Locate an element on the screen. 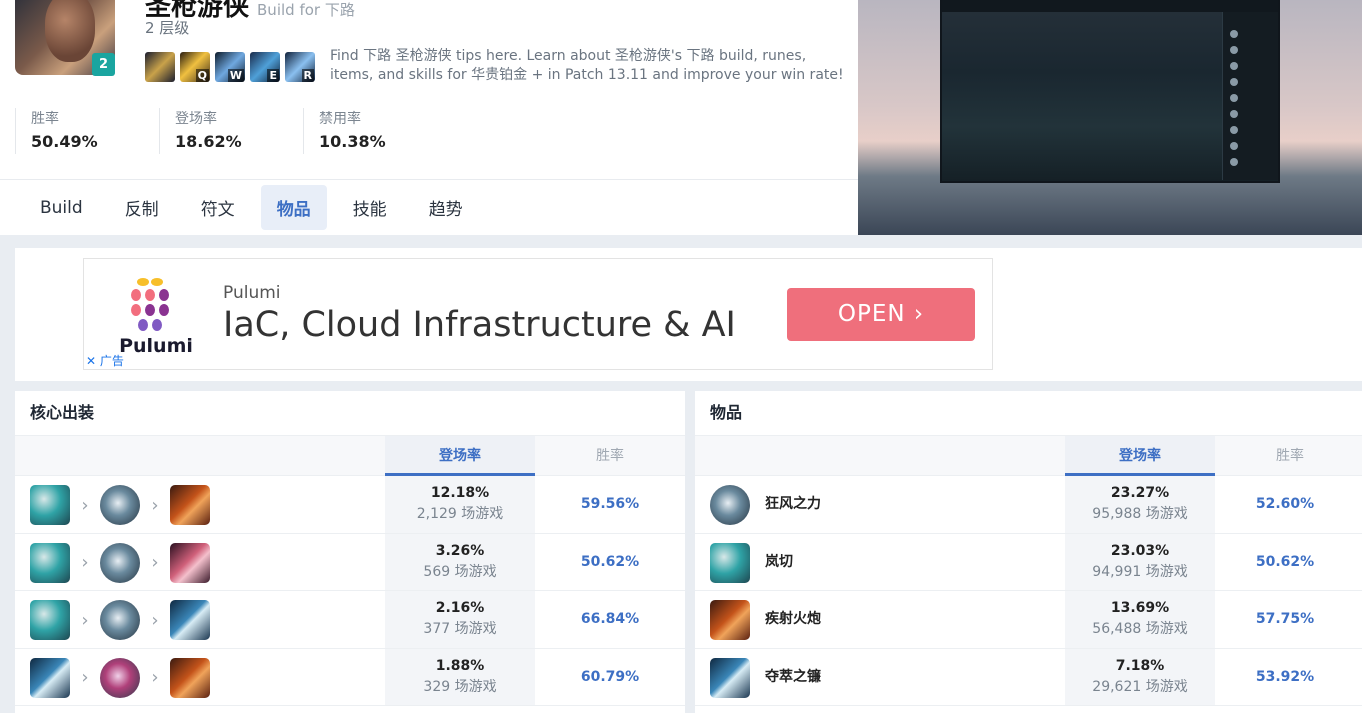 The height and width of the screenshot is (713, 1362). items-col-winrate: 胜率 is located at coordinates (1288, 456).